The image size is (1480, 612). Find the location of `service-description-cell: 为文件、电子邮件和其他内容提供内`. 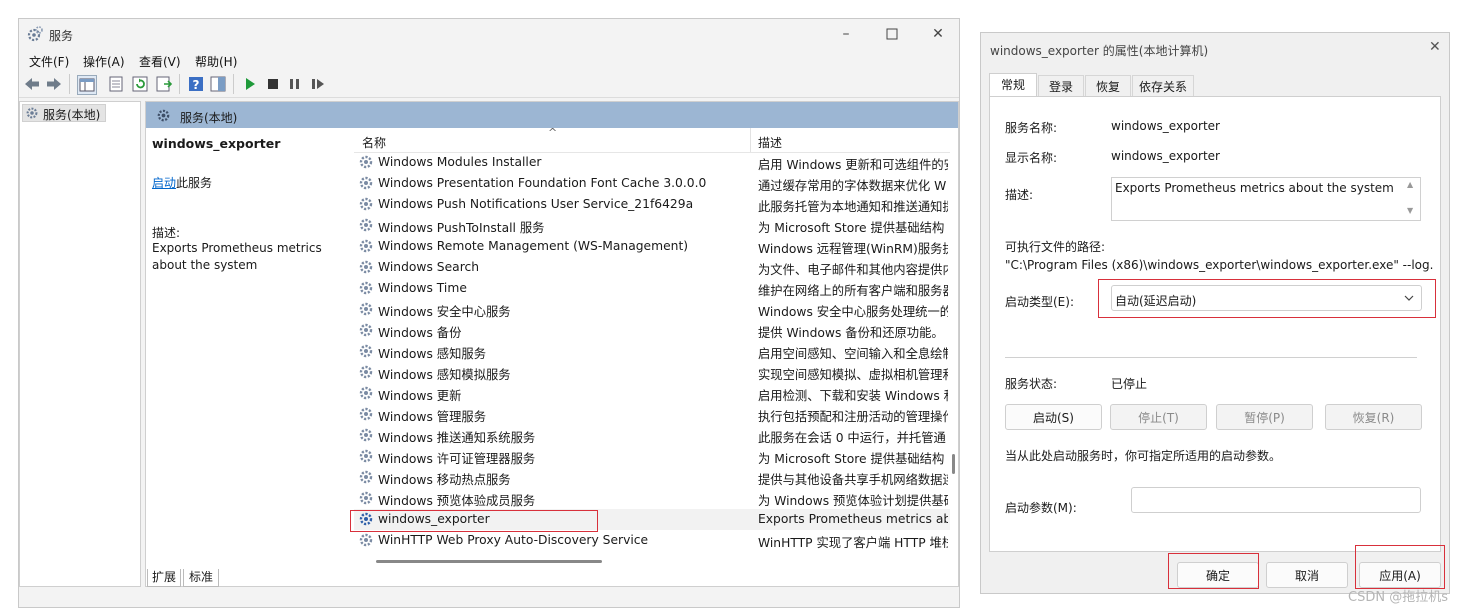

service-description-cell: 为文件、电子邮件和其他内容提供内 is located at coordinates (853, 270).